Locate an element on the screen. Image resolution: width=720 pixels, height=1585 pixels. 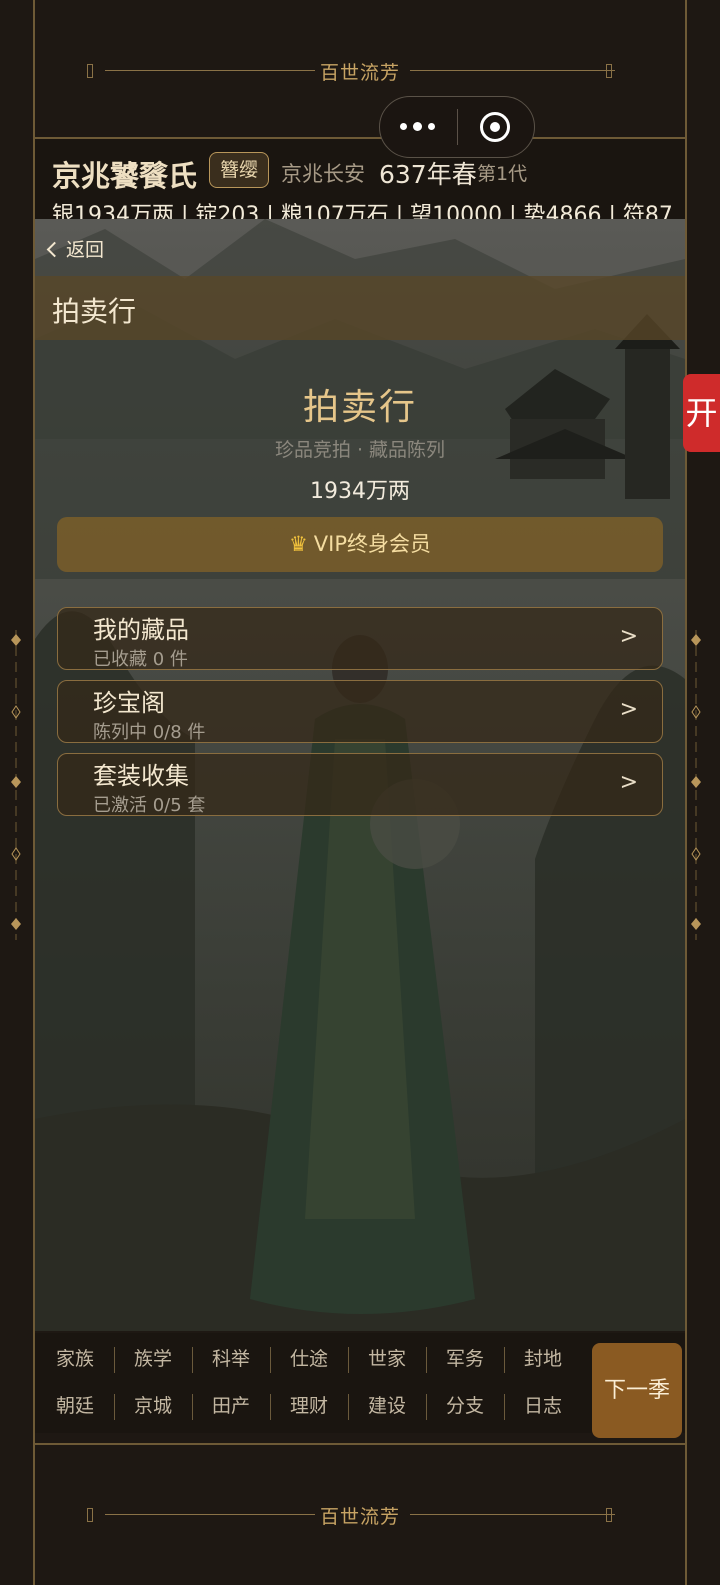
nav-item-branch: 分支 is located at coordinates (465, 1404).